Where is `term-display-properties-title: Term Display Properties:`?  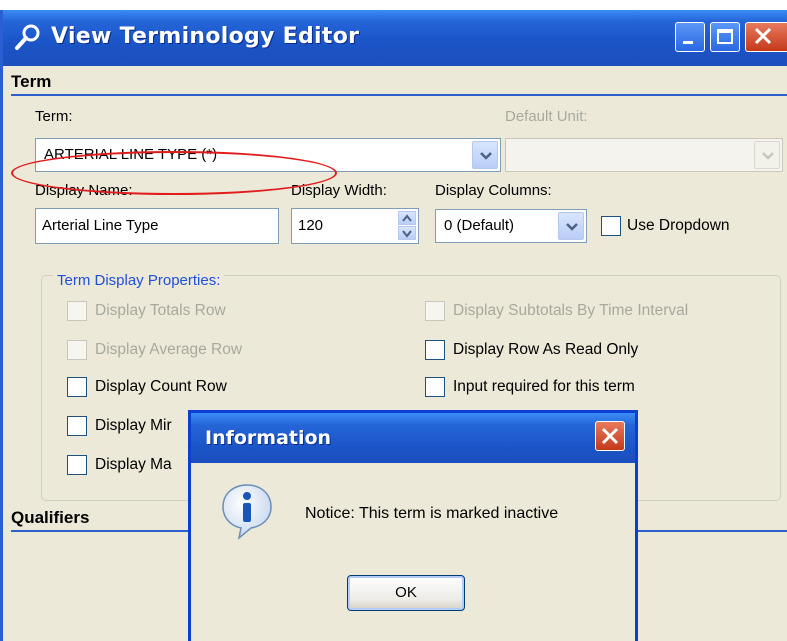
term-display-properties-title: Term Display Properties: is located at coordinates (139, 280).